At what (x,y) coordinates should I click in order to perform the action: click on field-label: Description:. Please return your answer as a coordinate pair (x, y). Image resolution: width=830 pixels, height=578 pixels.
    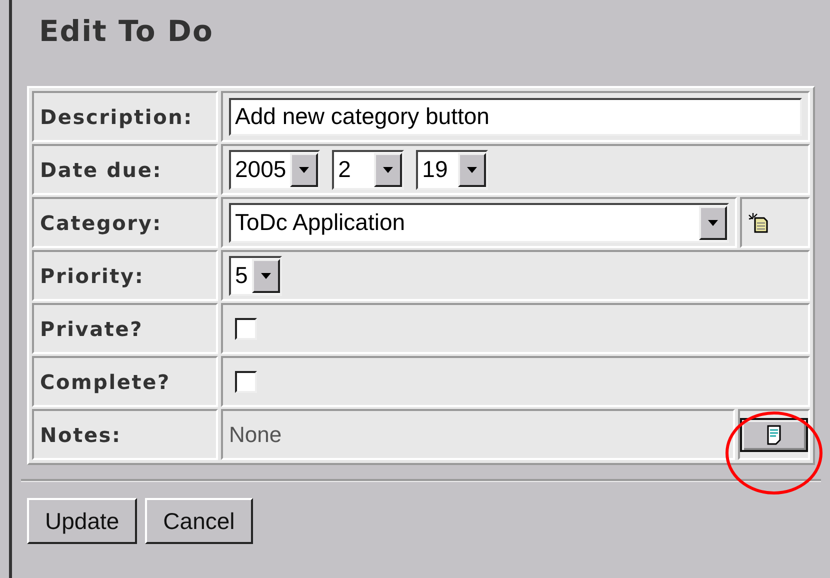
    Looking at the image, I should click on (116, 116).